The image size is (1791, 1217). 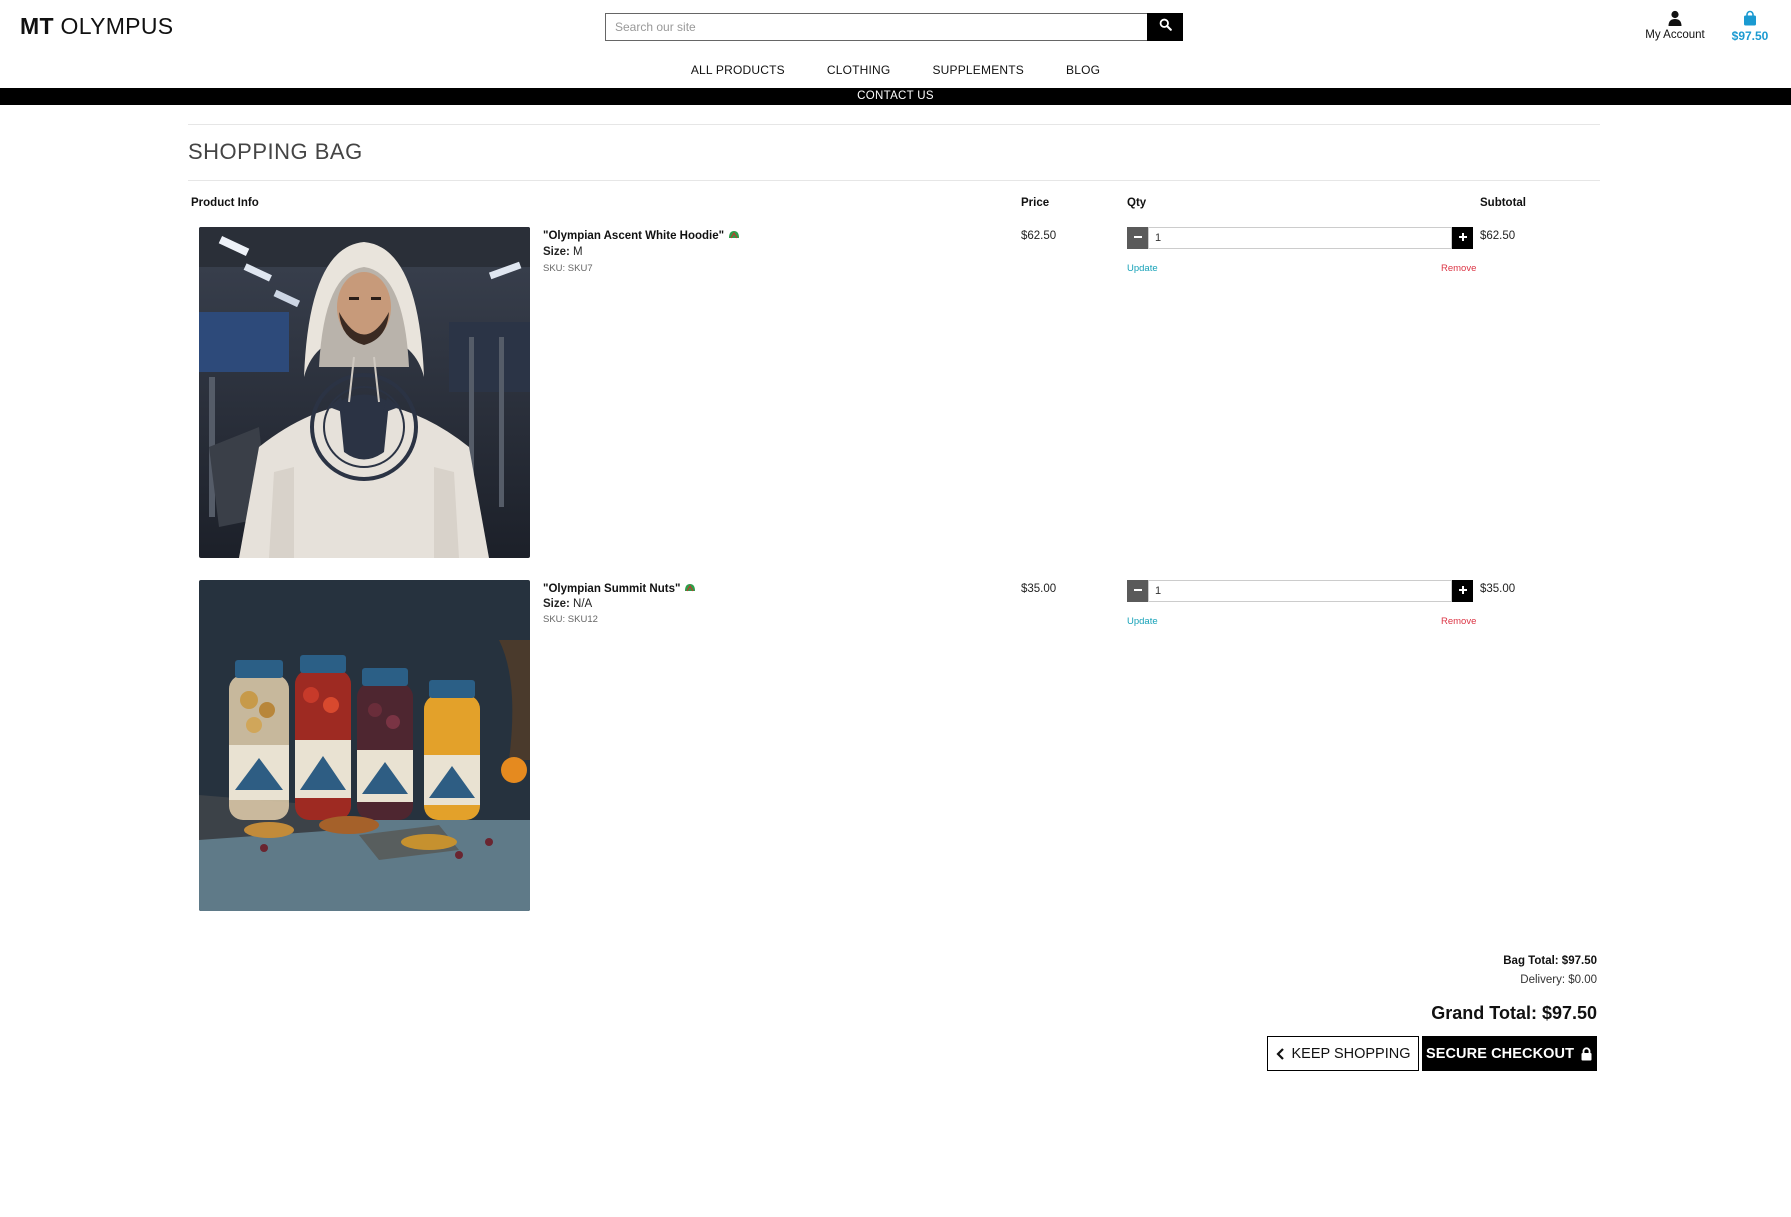 I want to click on size-value: N/A, so click(x=583, y=604).